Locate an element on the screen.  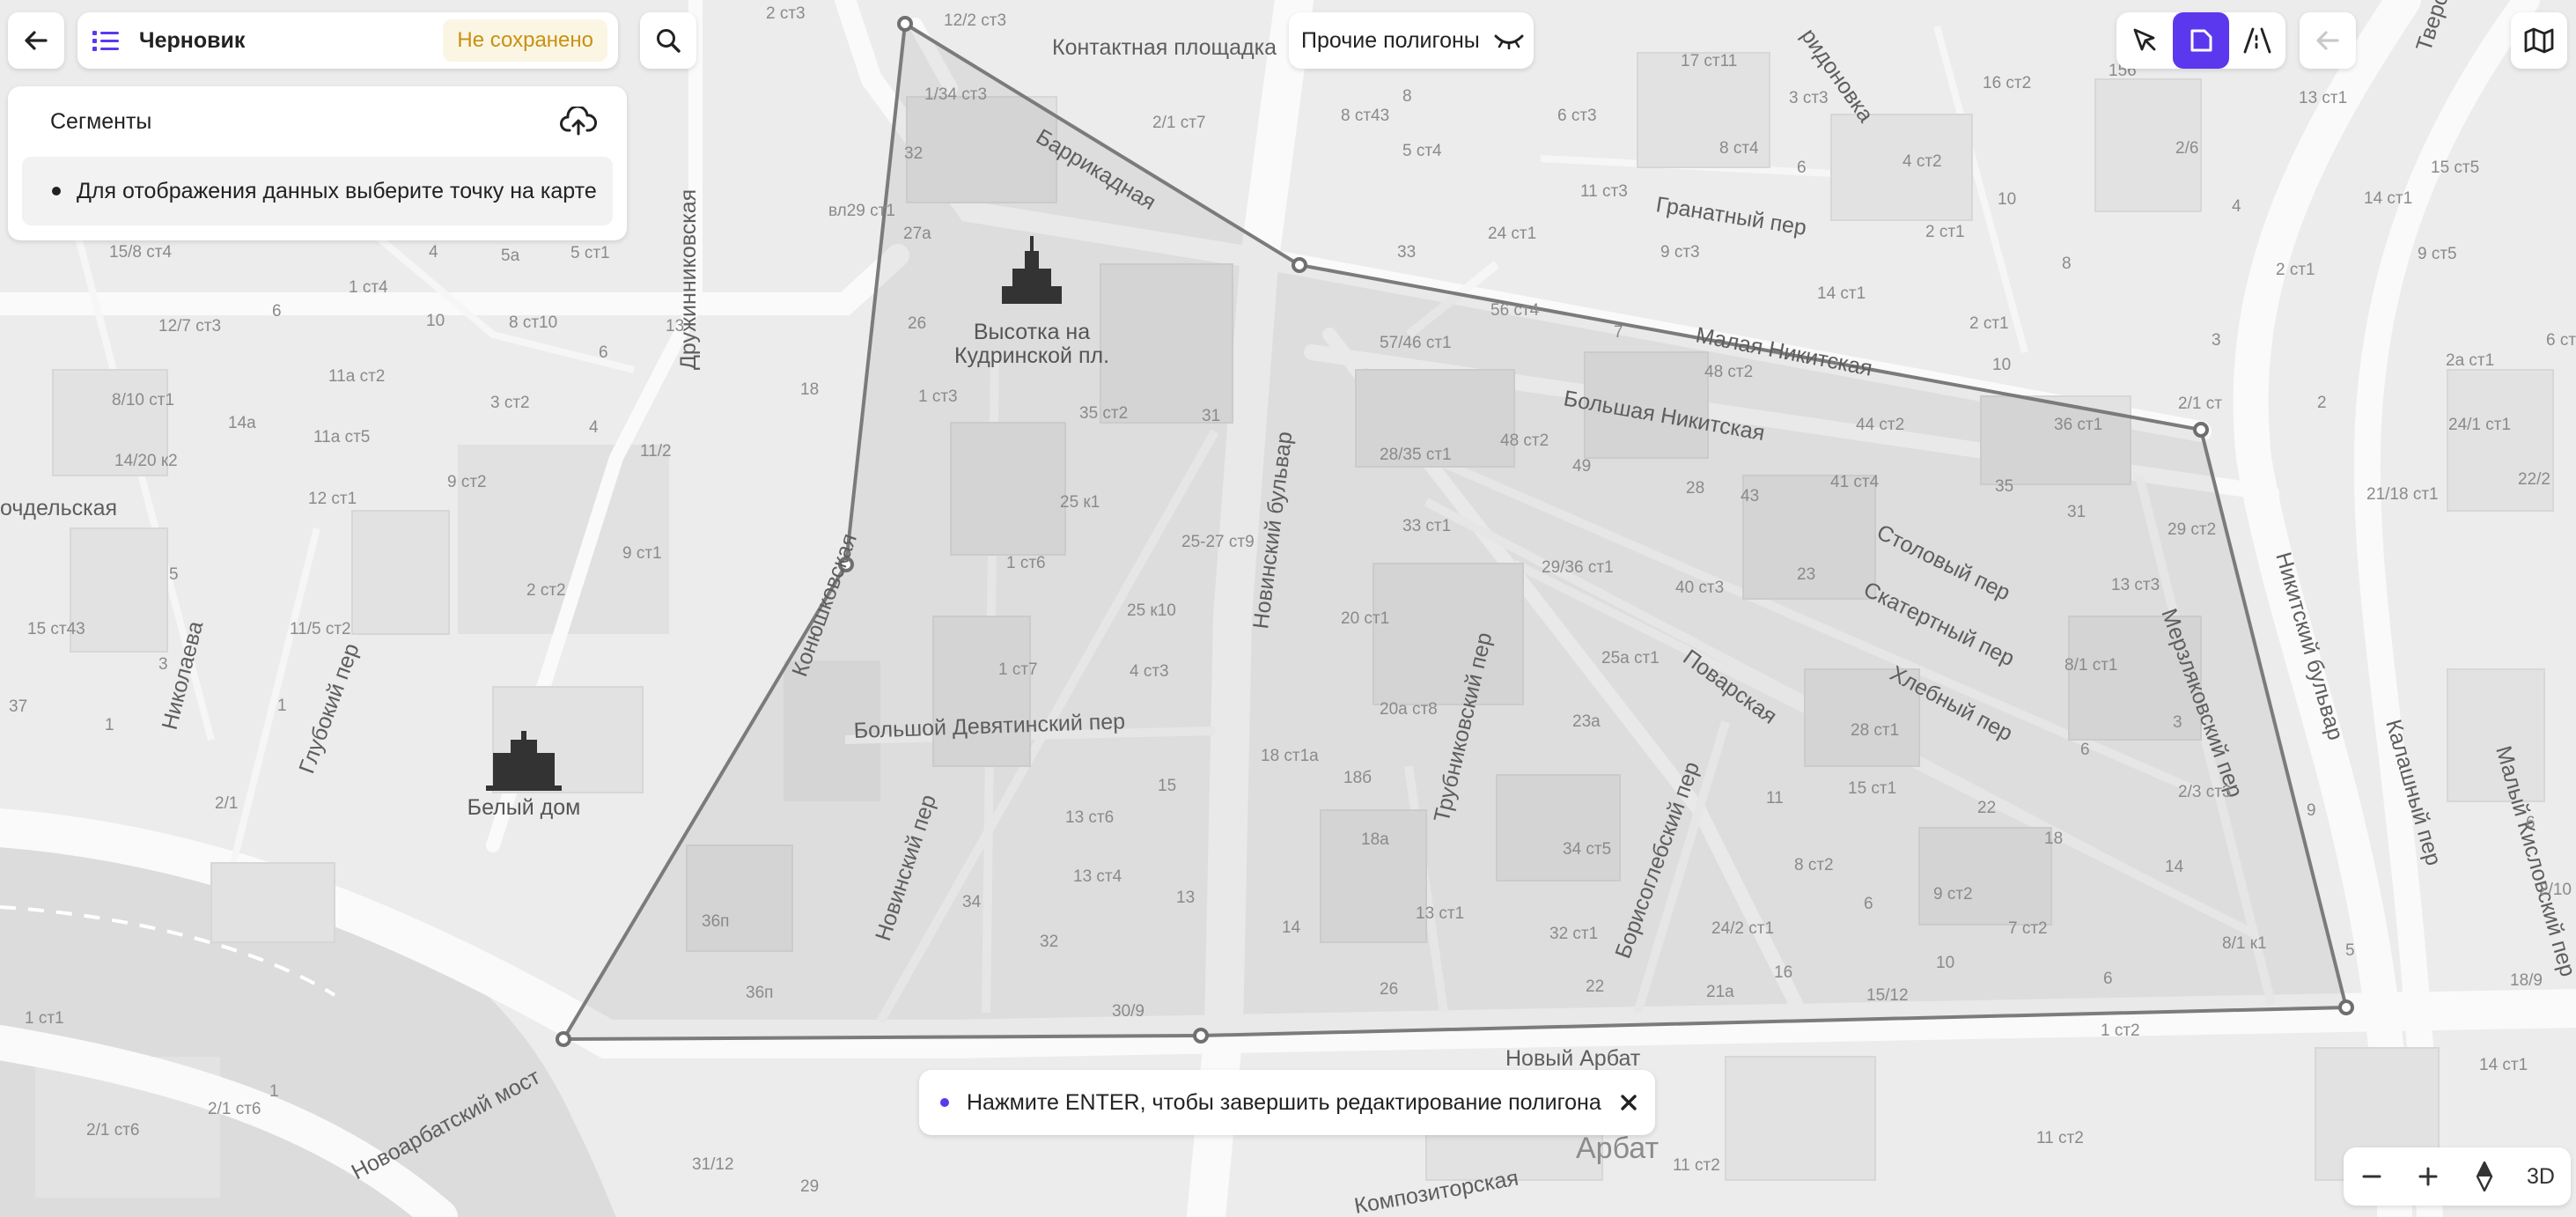
house-number: 13 ст1 is located at coordinates (2323, 98).